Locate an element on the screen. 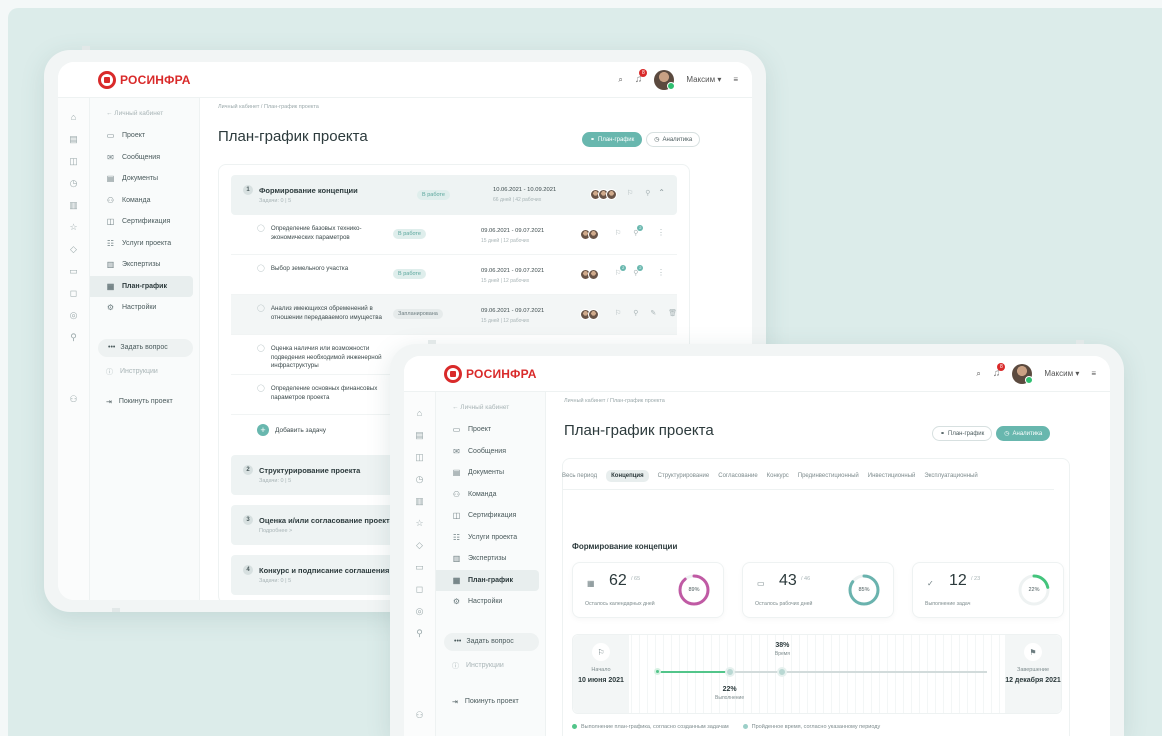 This screenshot has width=1162, height=736. tab-phase: Согласование is located at coordinates (737, 476).